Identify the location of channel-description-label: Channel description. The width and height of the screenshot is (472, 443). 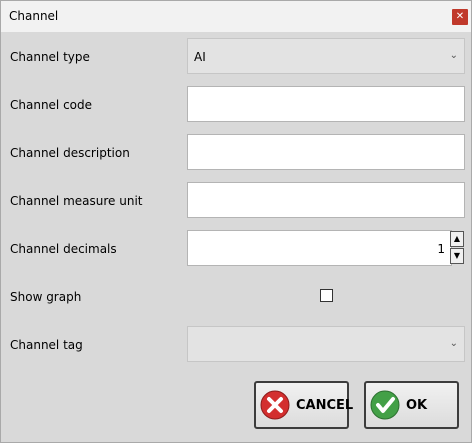
(70, 153).